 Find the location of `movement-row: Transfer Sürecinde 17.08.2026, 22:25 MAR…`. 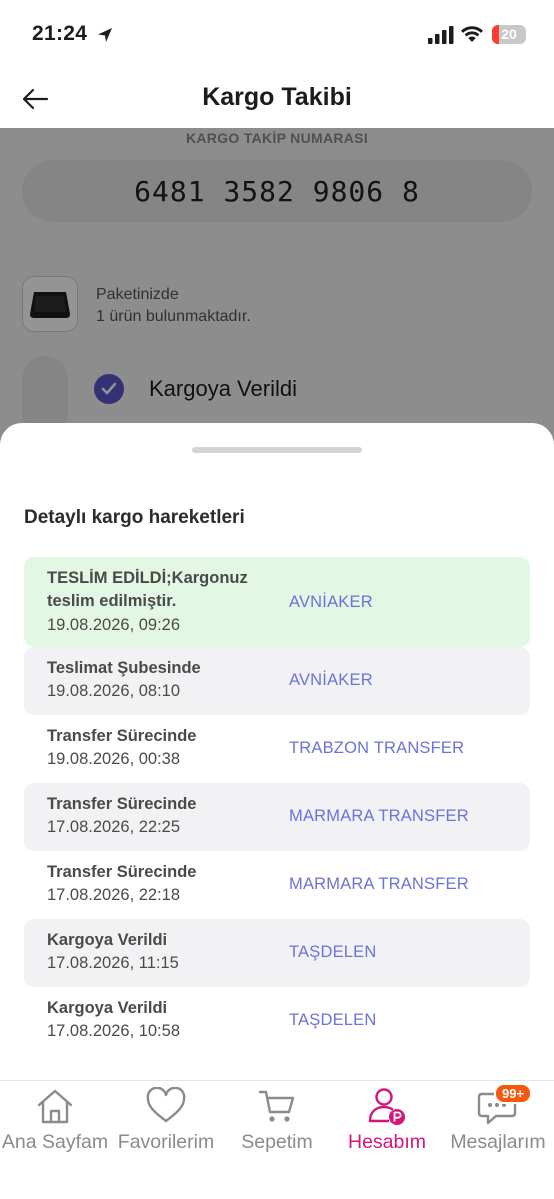

movement-row: Transfer Sürecinde 17.08.2026, 22:25 MAR… is located at coordinates (277, 817).